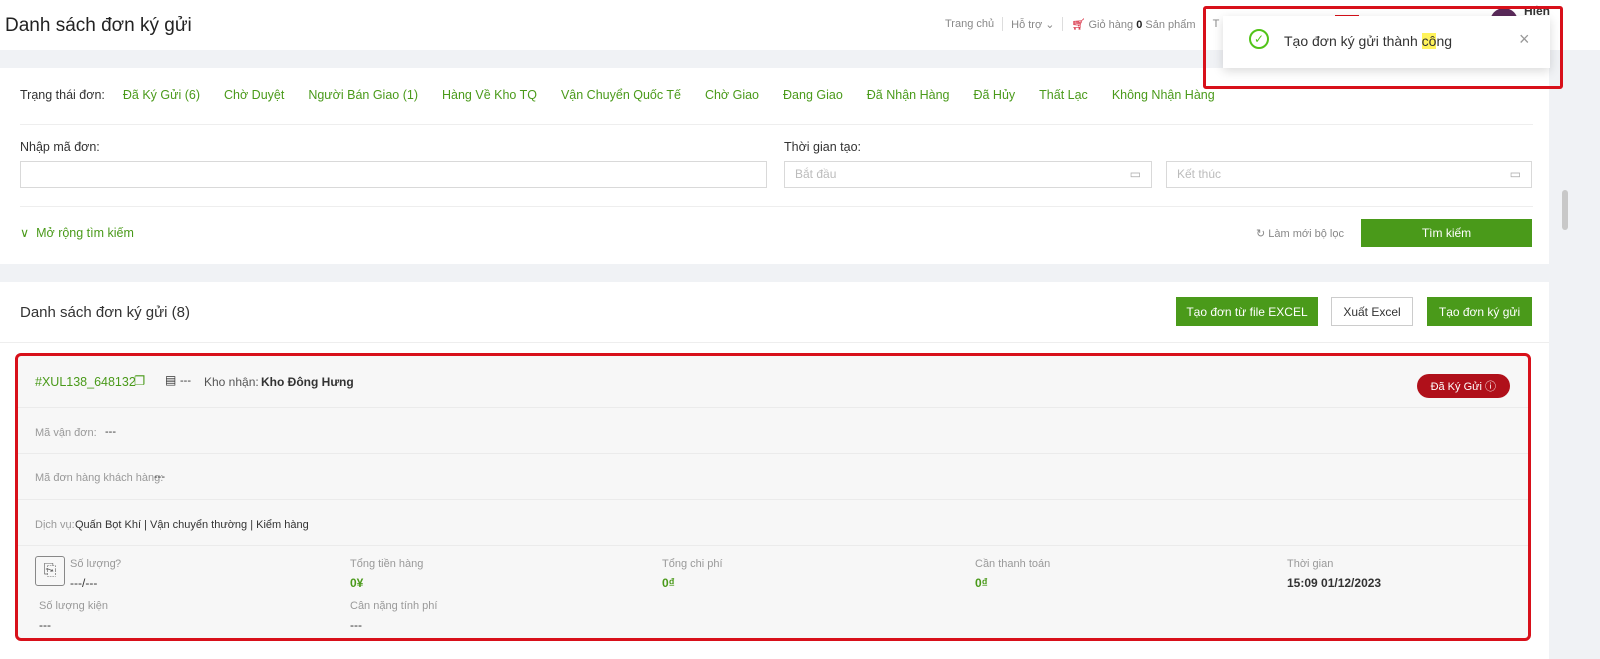  I want to click on toast-highlight-frame, so click(1383, 47).